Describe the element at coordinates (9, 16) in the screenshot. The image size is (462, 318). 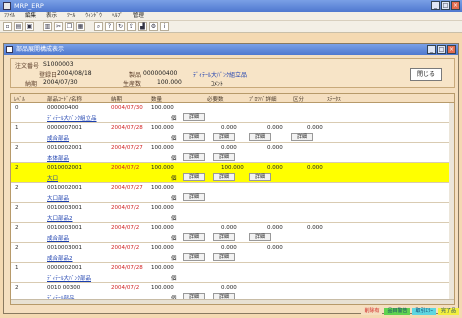
I see `menu-file: ﾌｧｲﾙ` at that location.